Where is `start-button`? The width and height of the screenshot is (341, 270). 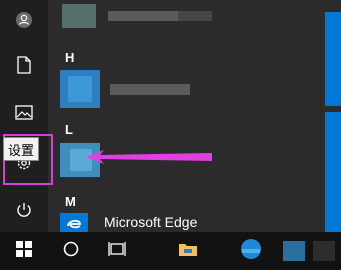
start-button is located at coordinates (24, 251).